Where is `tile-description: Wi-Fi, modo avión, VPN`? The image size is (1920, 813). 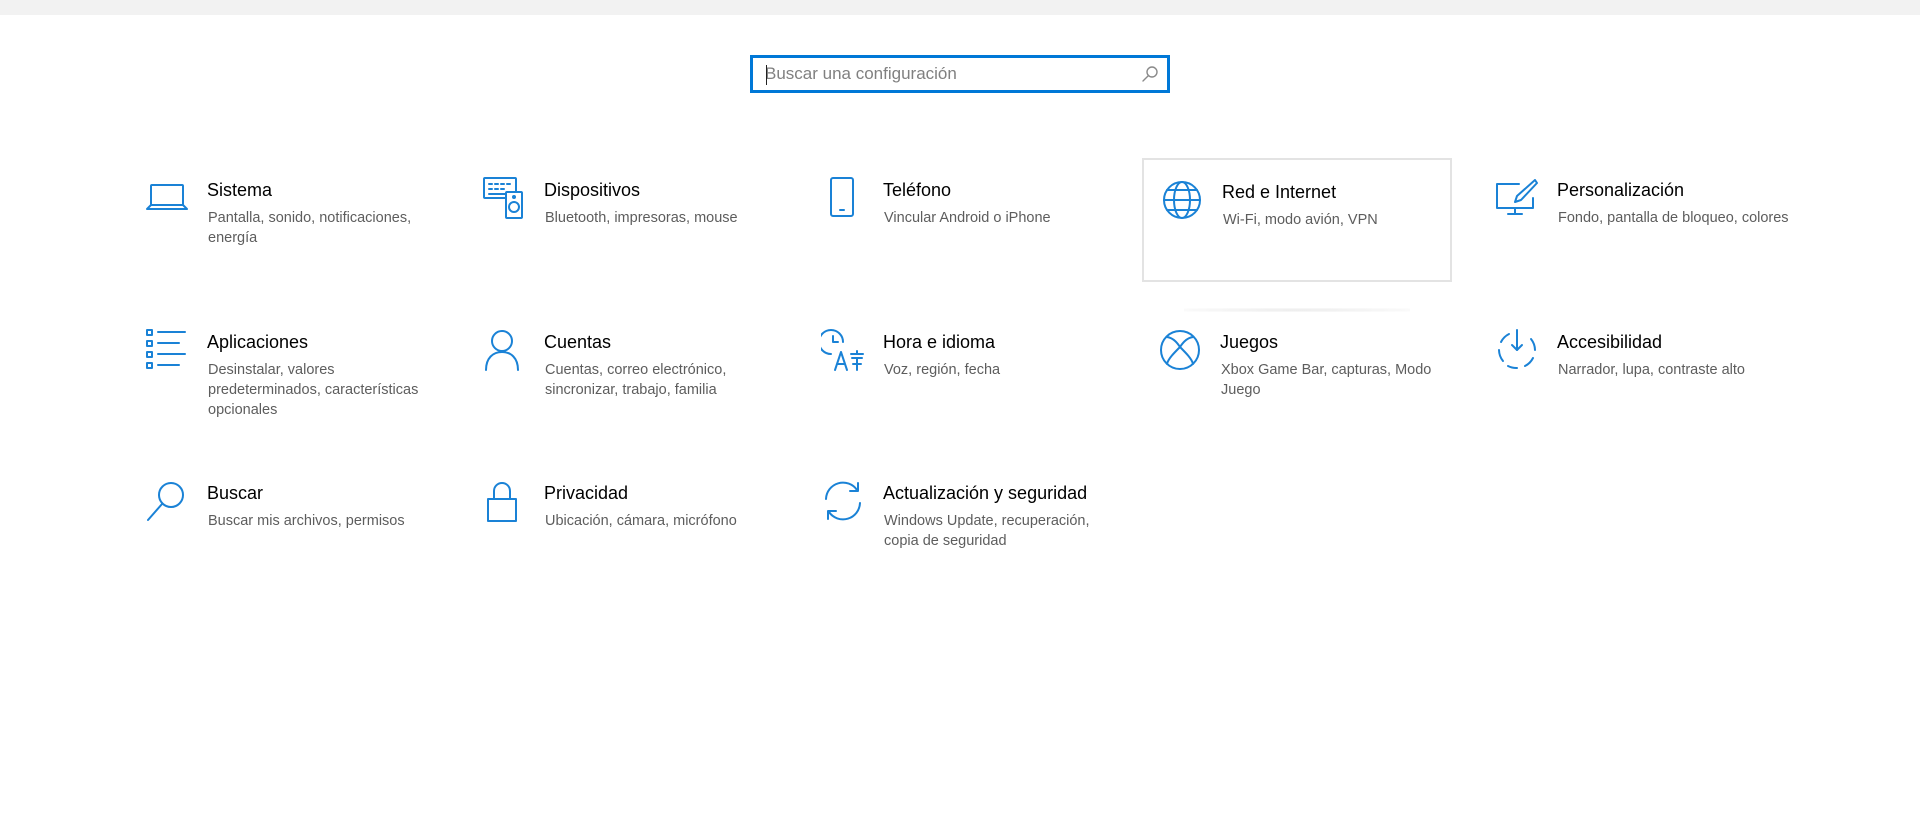
tile-description: Wi-Fi, modo avión, VPN is located at coordinates (1300, 220).